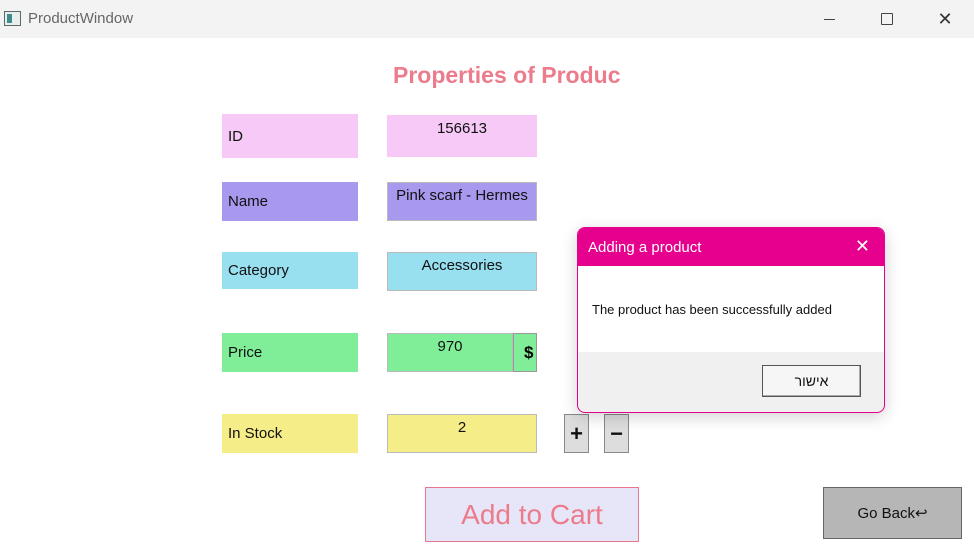 The image size is (974, 554). Describe the element at coordinates (290, 352) in the screenshot. I see `price-label: Price` at that location.